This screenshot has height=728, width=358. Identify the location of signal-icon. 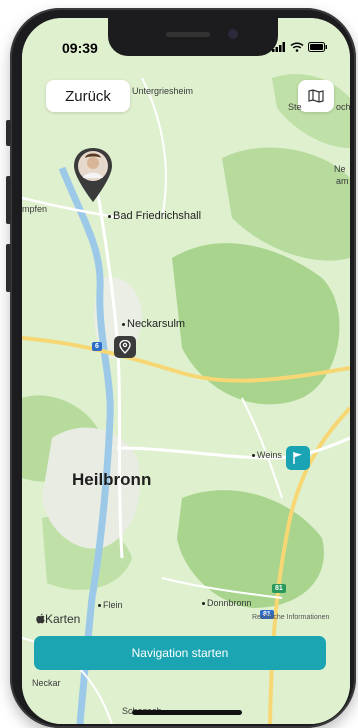
(278, 47).